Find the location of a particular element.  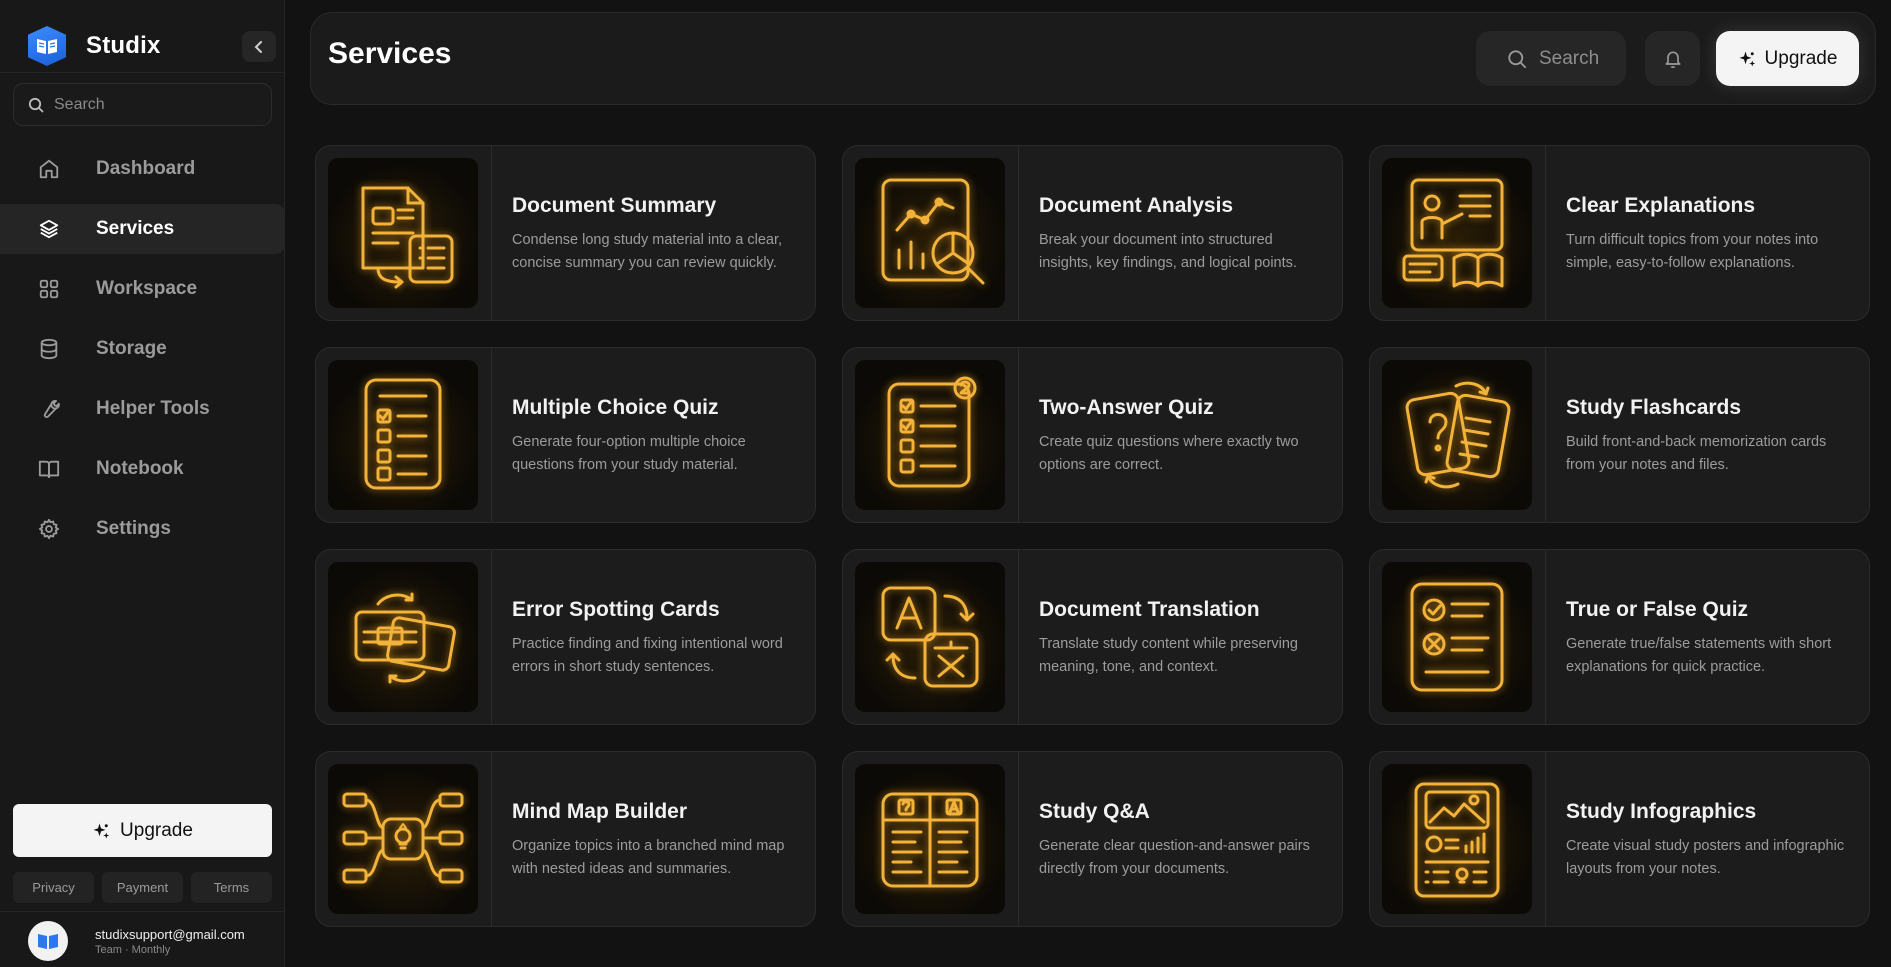

search-icon is located at coordinates (1517, 58).